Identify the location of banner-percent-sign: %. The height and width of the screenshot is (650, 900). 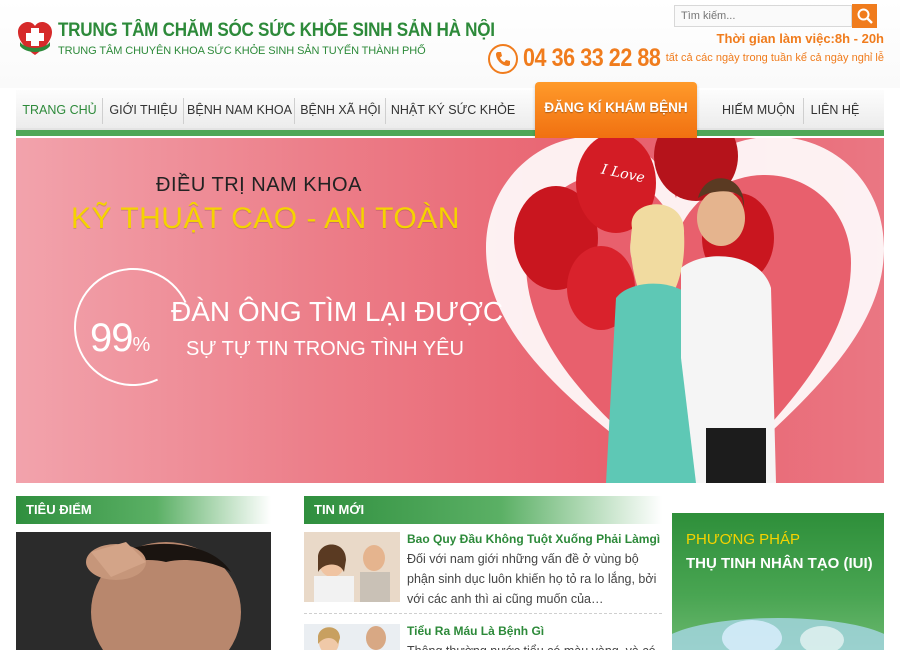
(141, 345).